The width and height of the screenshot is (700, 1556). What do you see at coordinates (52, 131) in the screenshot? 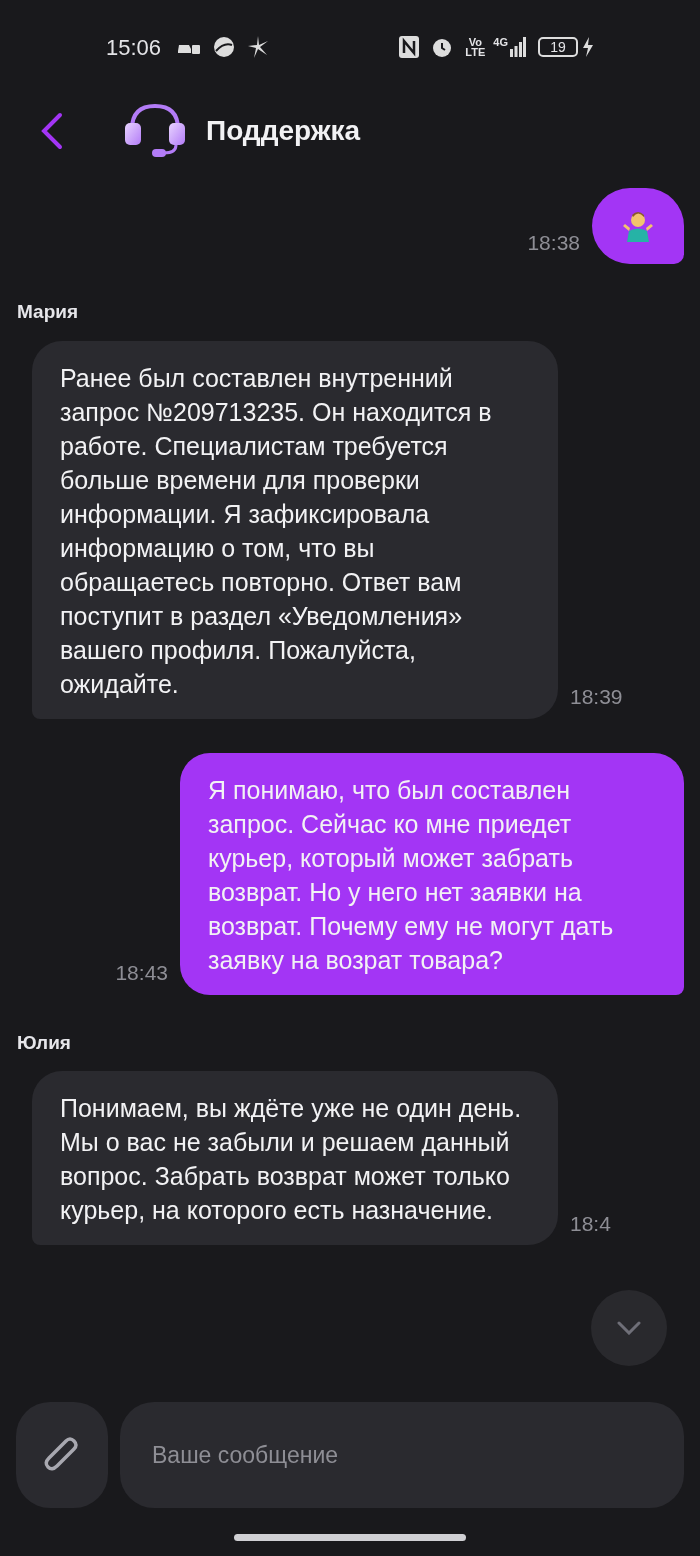
I see `back-chevron-icon` at bounding box center [52, 131].